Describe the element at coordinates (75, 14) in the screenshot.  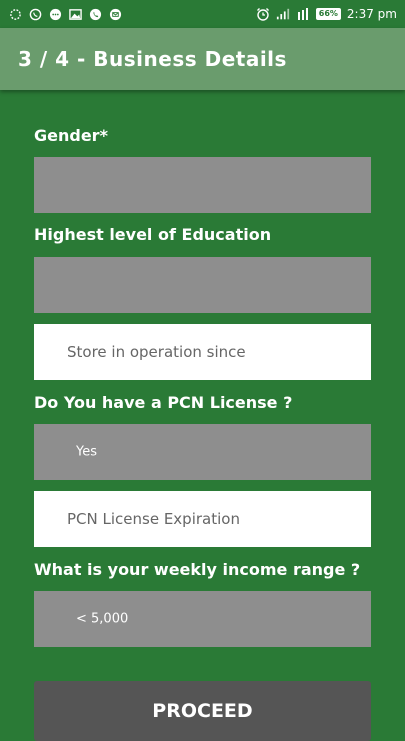
I see `gallery-icon` at that location.